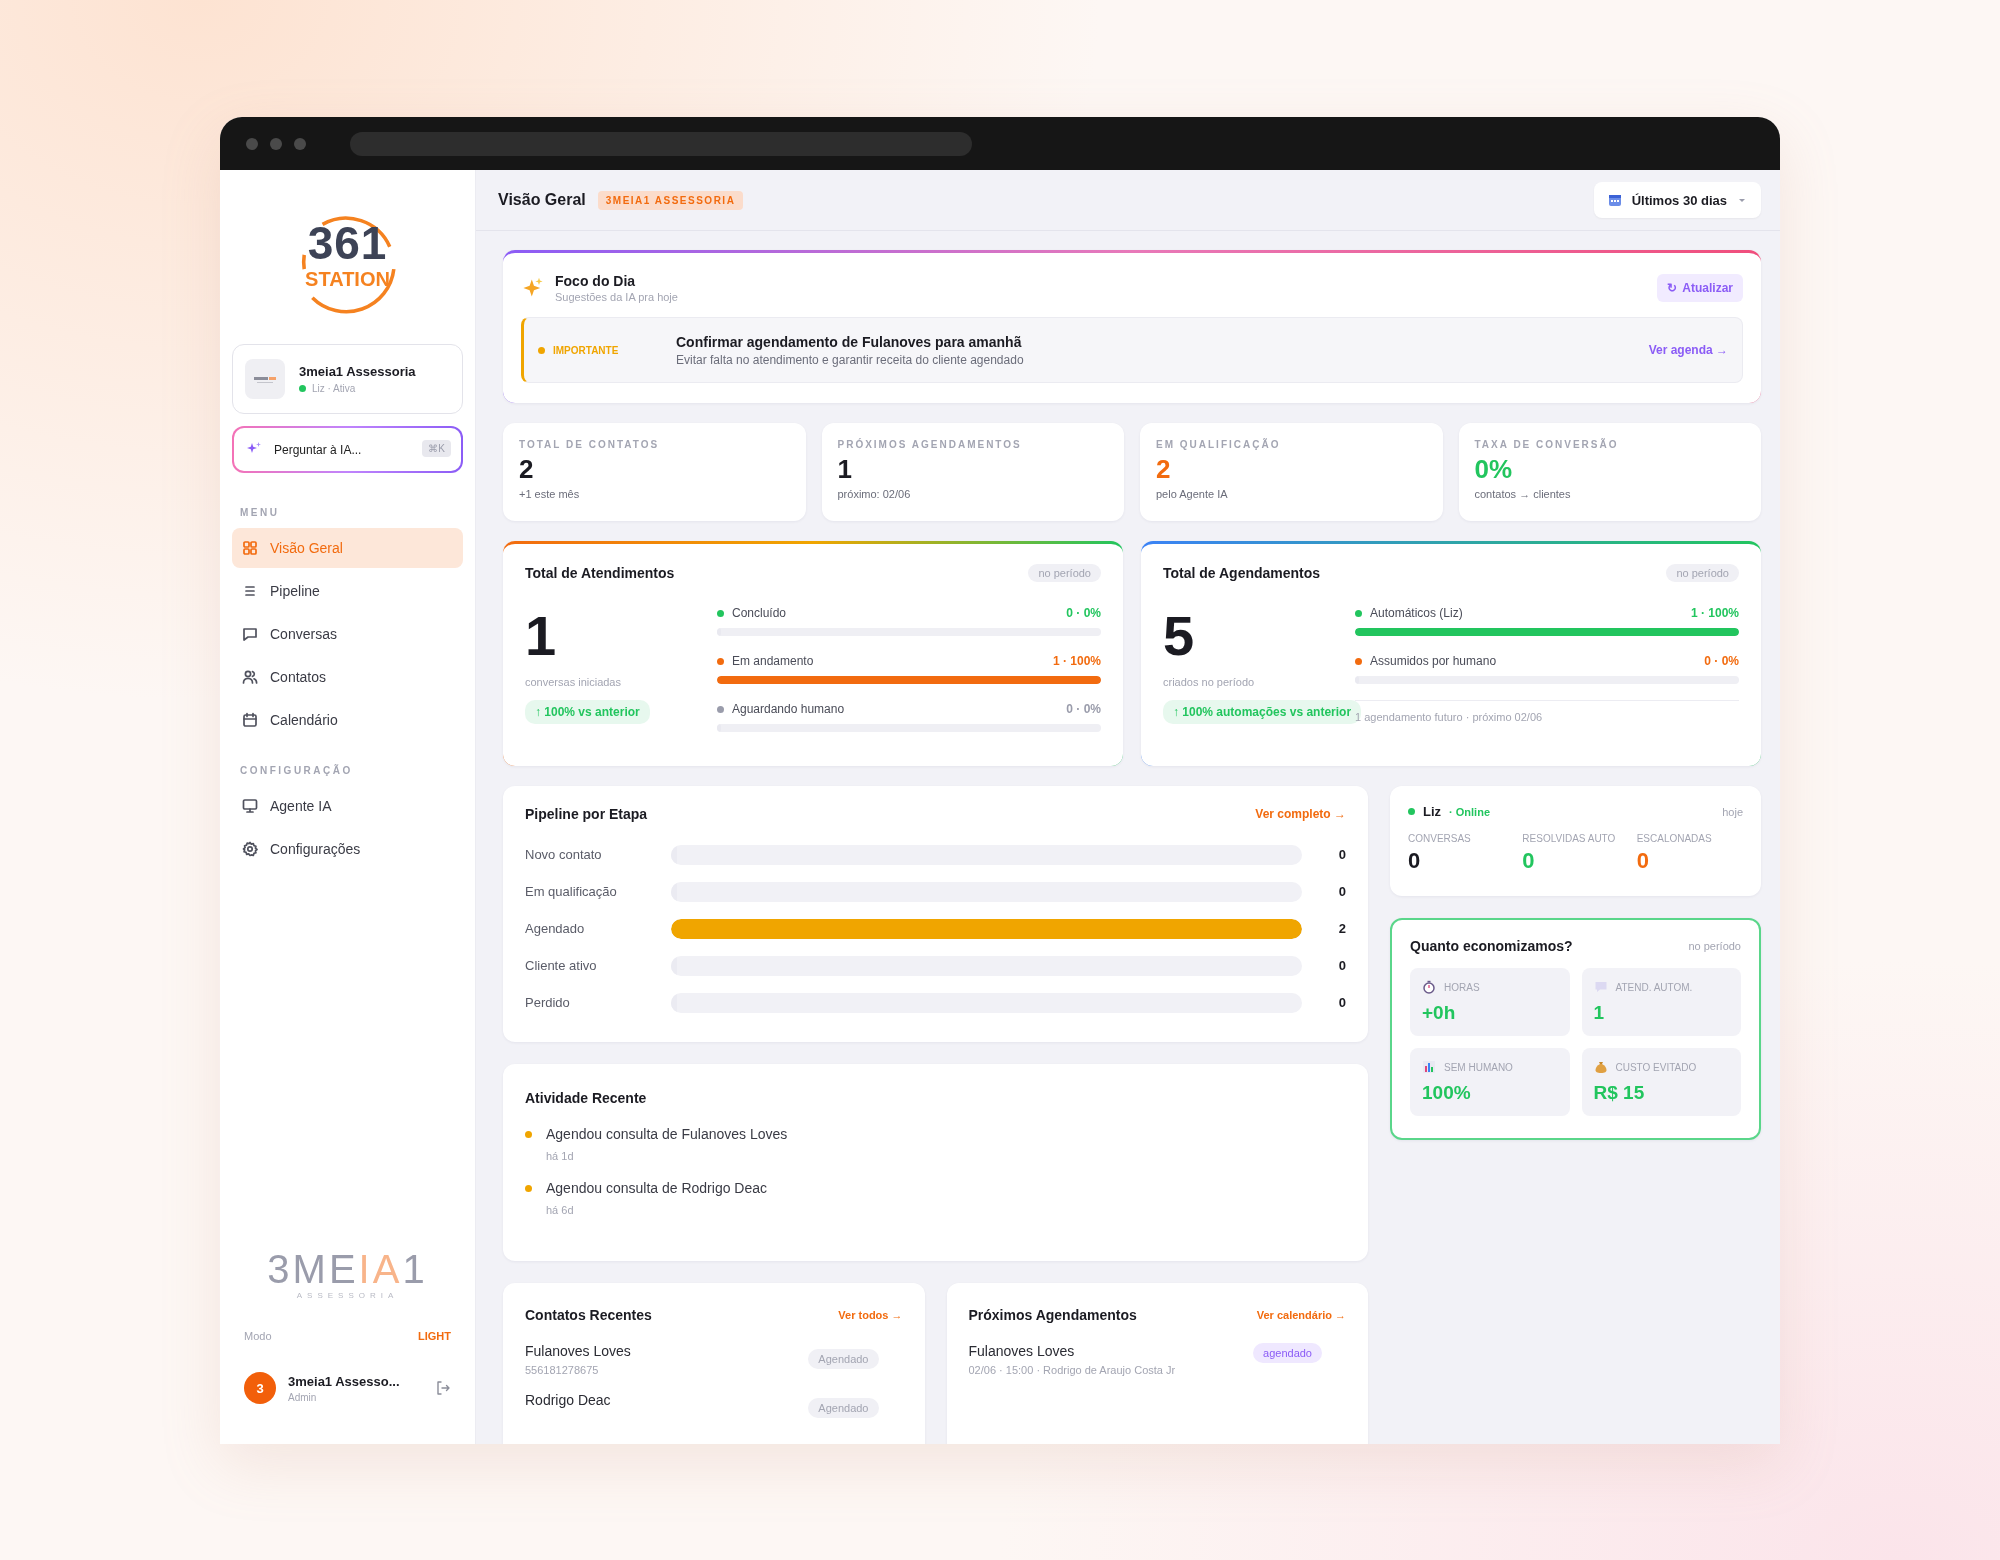 This screenshot has width=2000, height=1560. I want to click on account-card: 3meia1 Assessoria Liz · Ativa, so click(347, 379).